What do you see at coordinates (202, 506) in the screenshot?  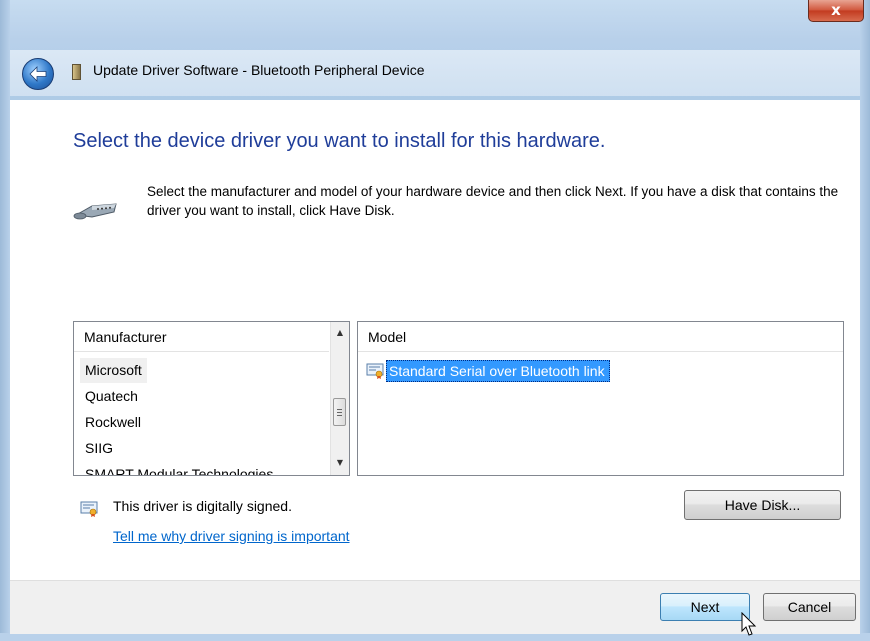 I see `signed-status-text: This driver is digitally signed.` at bounding box center [202, 506].